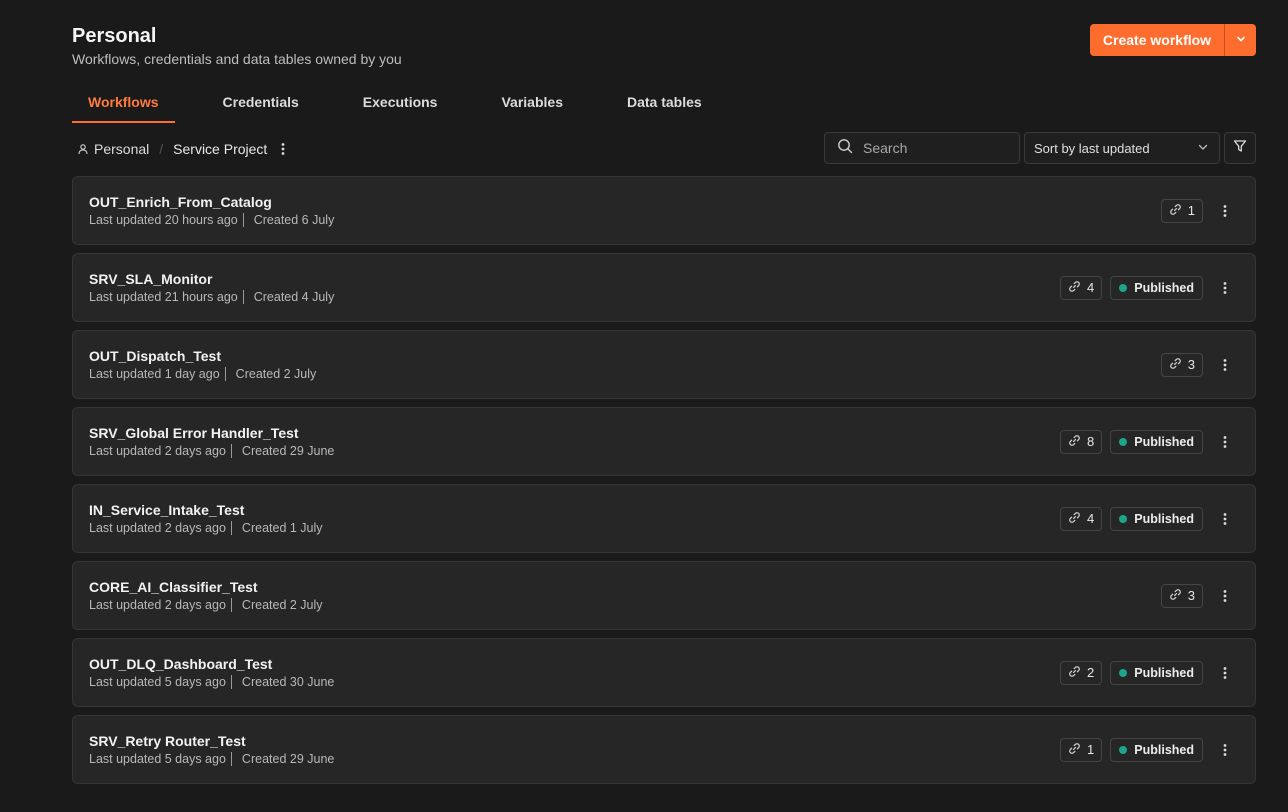 Image resolution: width=1288 pixels, height=812 pixels. I want to click on workflow-name: CORE_AI_Classifier_Test, so click(173, 587).